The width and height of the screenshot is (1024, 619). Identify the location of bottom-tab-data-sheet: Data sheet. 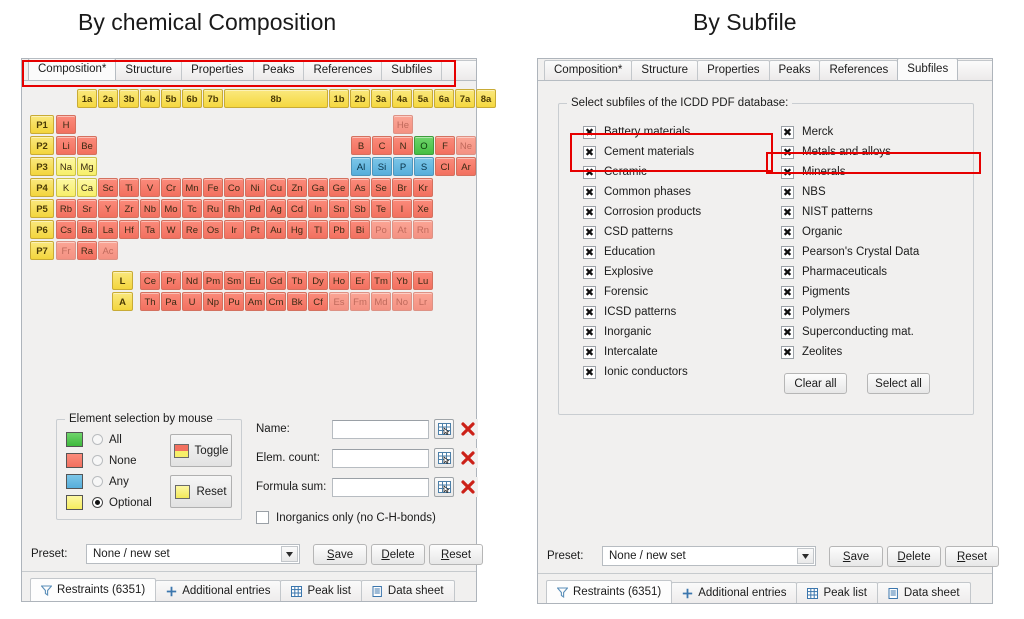
(407, 590).